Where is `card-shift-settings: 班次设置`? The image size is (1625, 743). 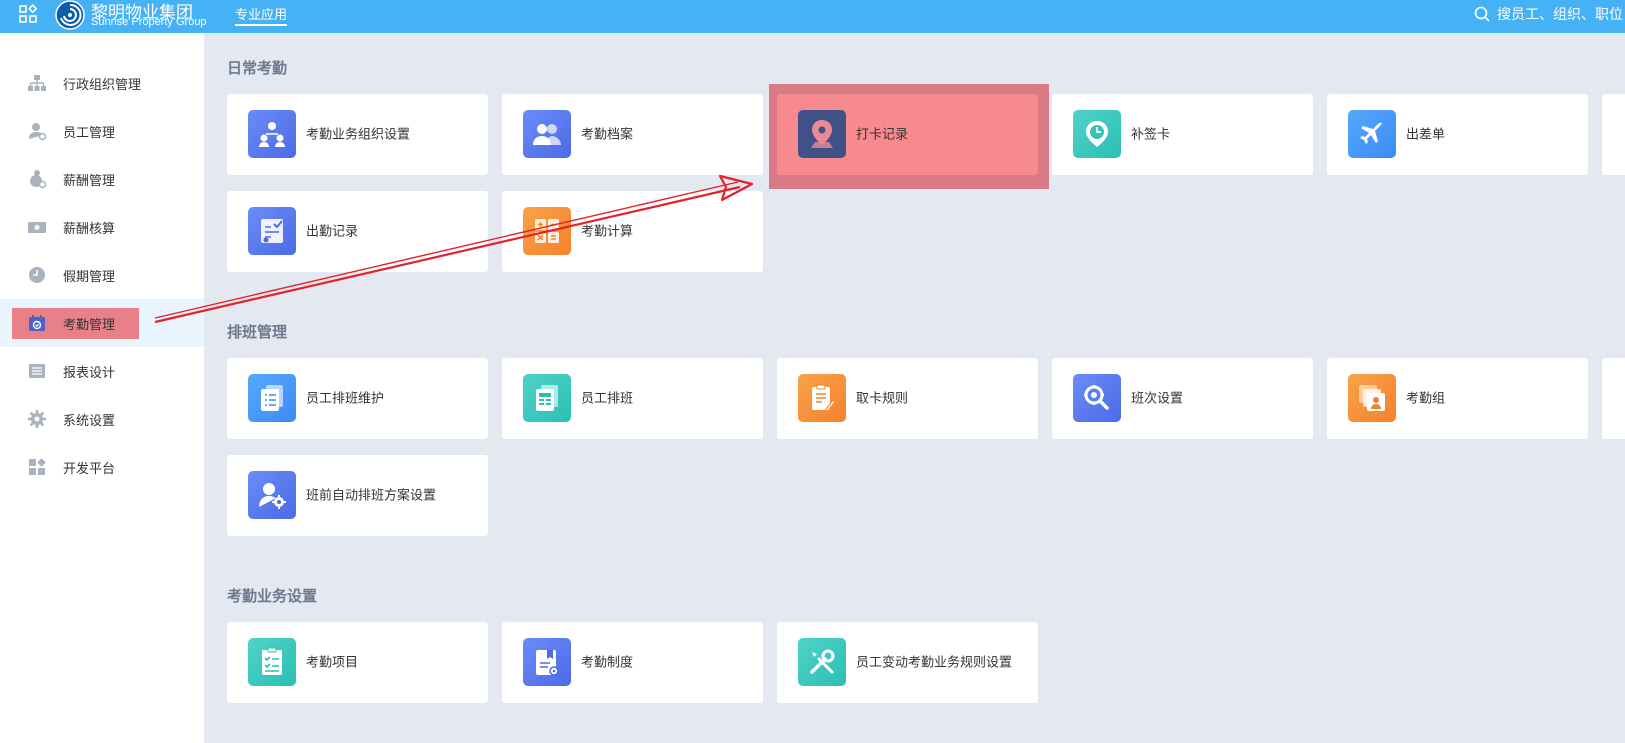
card-shift-settings: 班次设置 is located at coordinates (1182, 398).